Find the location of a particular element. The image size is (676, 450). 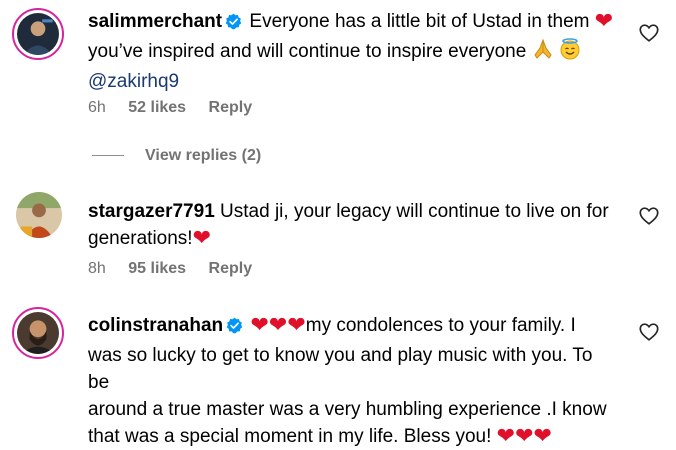

username: stargazer7791 is located at coordinates (151, 211).